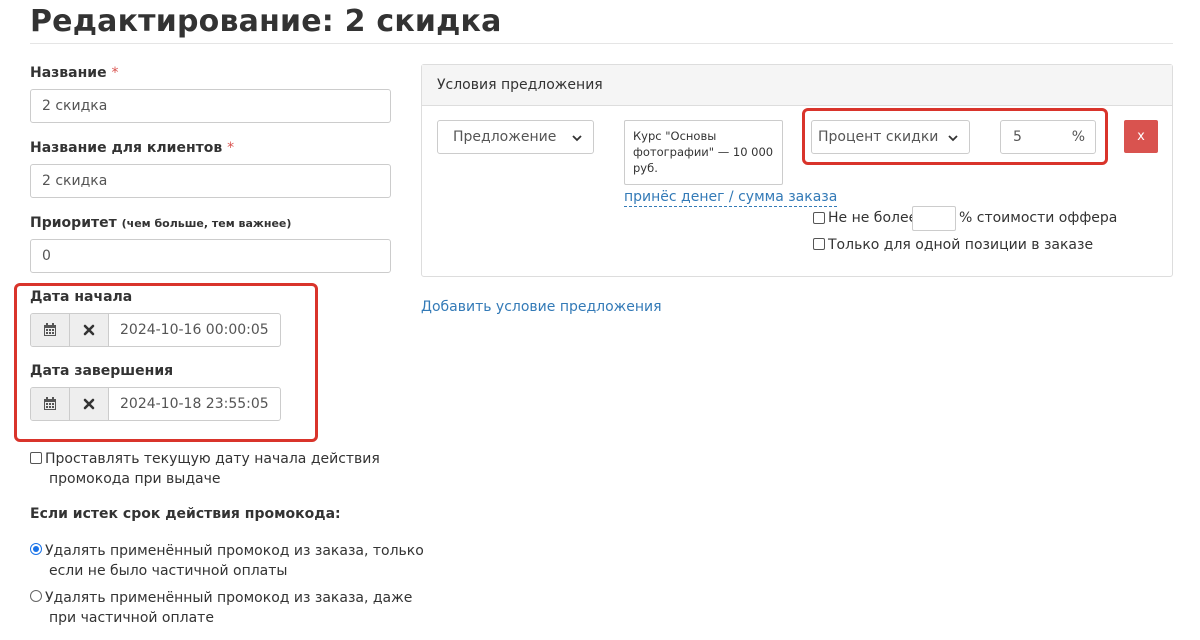 The image size is (1200, 640). What do you see at coordinates (505, 137) in the screenshot?
I see `condition-type-value: Предложение` at bounding box center [505, 137].